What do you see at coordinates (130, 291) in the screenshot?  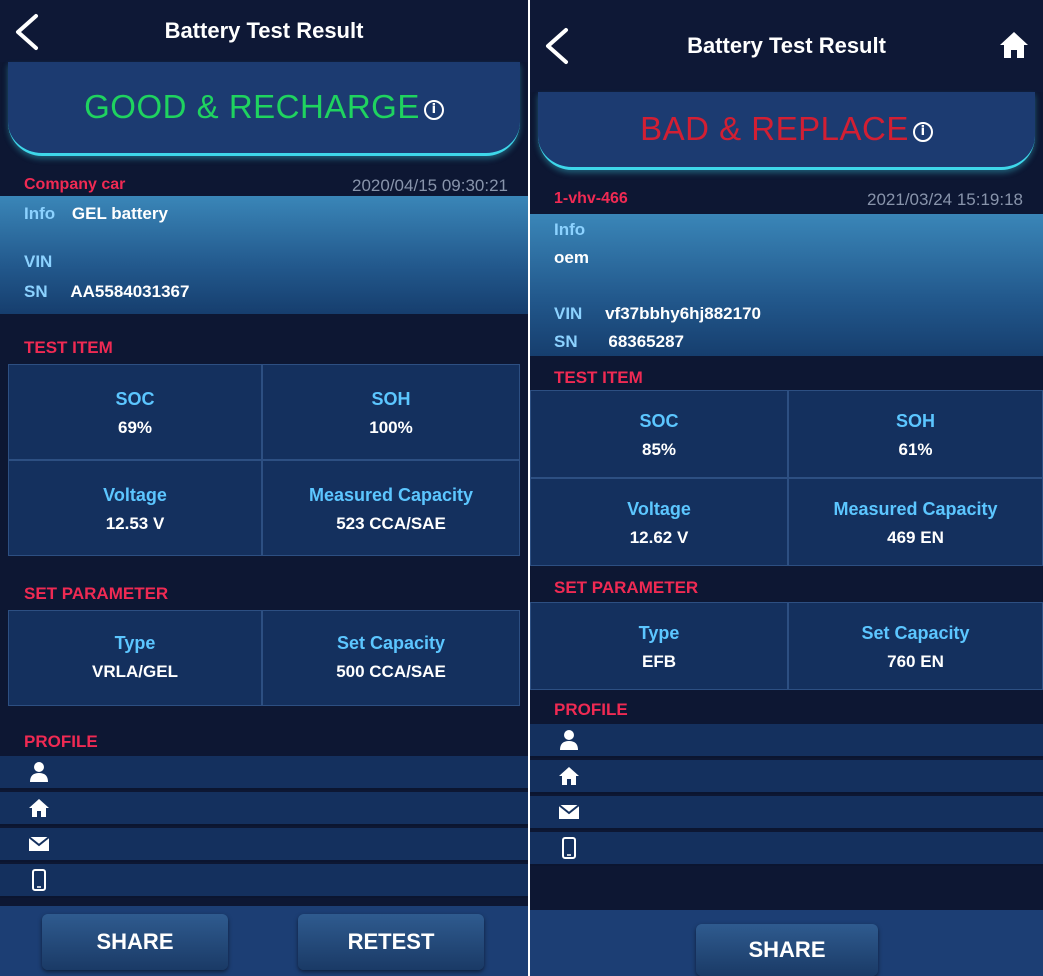 I see `sn-value: AA5584031367` at bounding box center [130, 291].